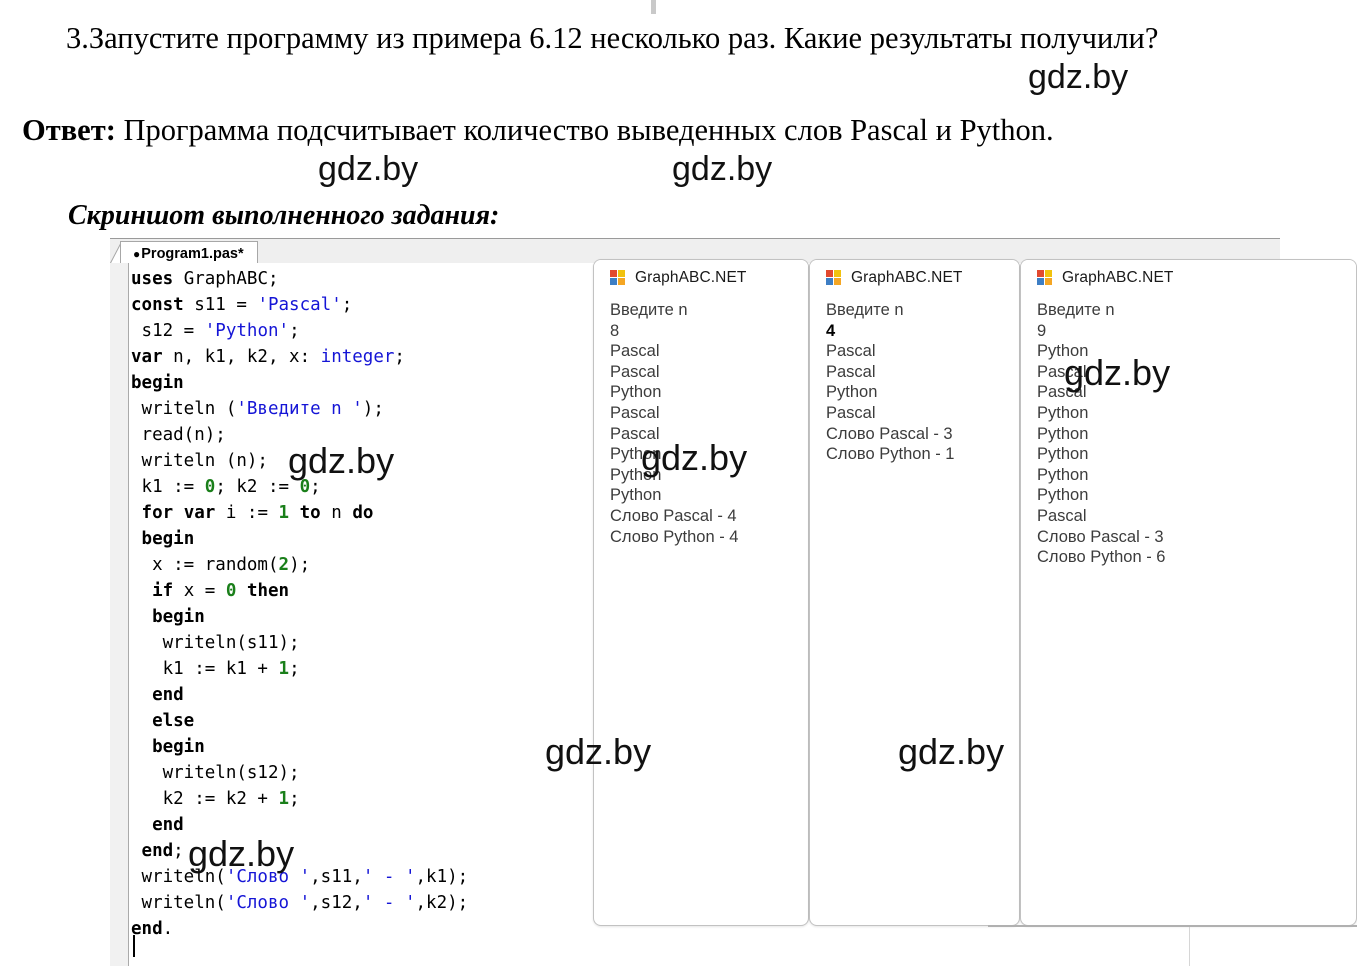 The width and height of the screenshot is (1357, 966). I want to click on code-token: 'Pascal', so click(299, 305).